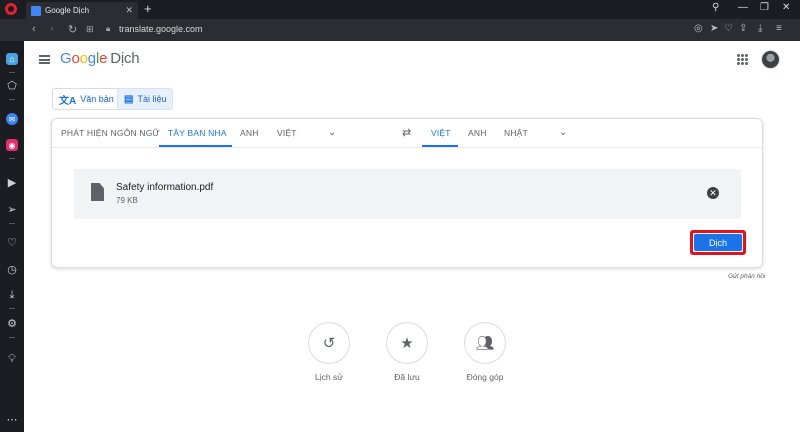  I want to click on text-mode-button: 文A Văn bản, so click(86, 99).